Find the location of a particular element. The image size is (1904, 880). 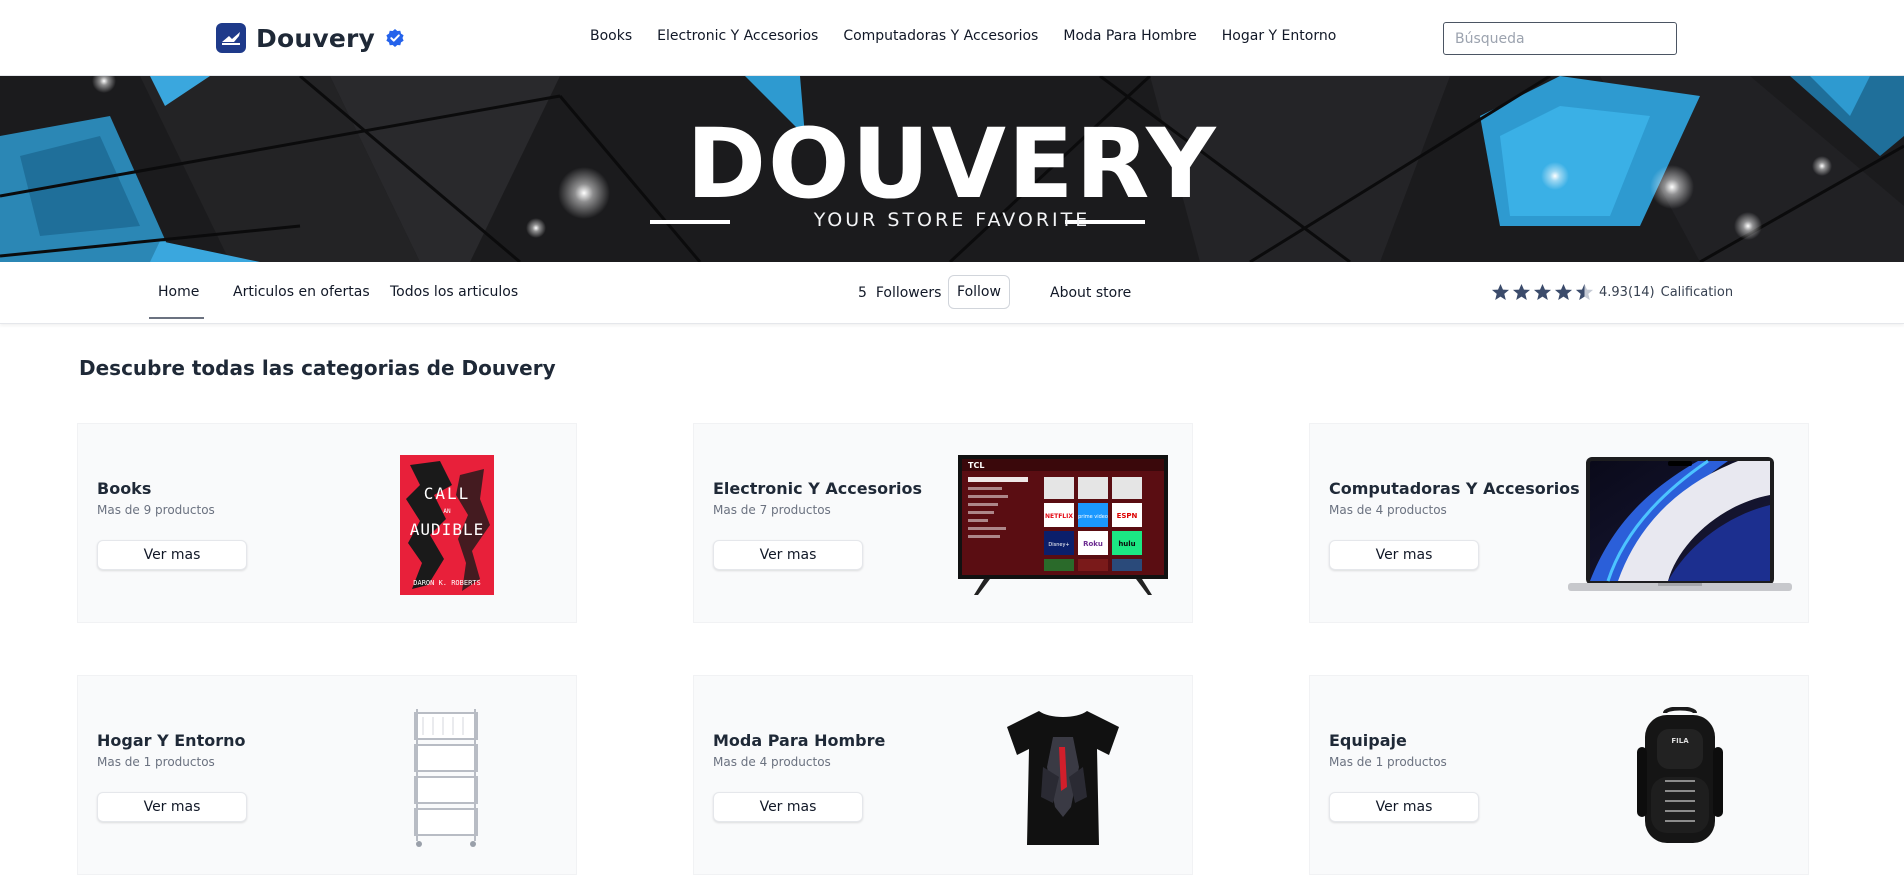

verified-badge-icon is located at coordinates (395, 38).